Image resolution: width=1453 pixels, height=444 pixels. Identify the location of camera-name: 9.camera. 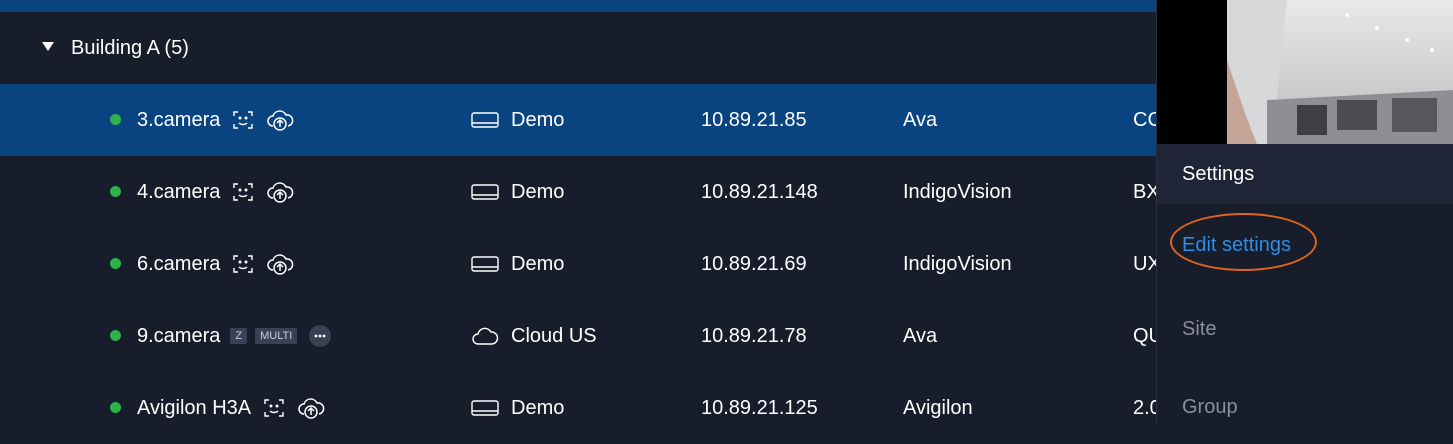
(179, 335).